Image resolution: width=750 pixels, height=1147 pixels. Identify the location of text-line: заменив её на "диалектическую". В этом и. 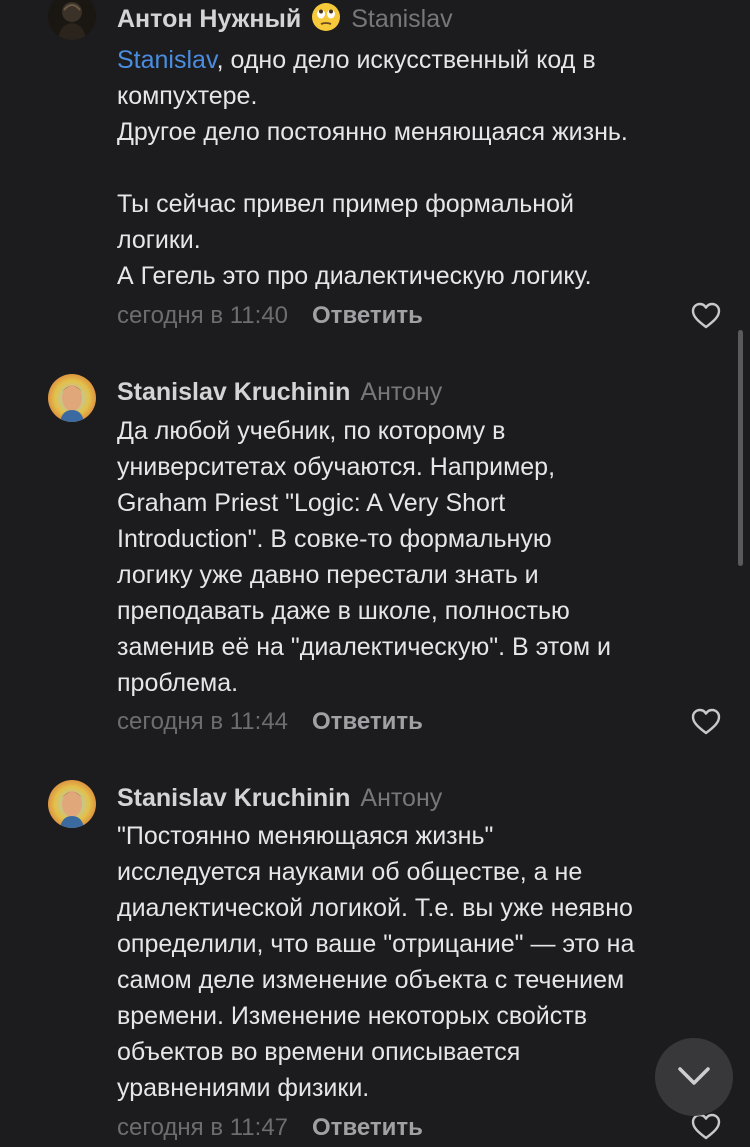
(364, 647).